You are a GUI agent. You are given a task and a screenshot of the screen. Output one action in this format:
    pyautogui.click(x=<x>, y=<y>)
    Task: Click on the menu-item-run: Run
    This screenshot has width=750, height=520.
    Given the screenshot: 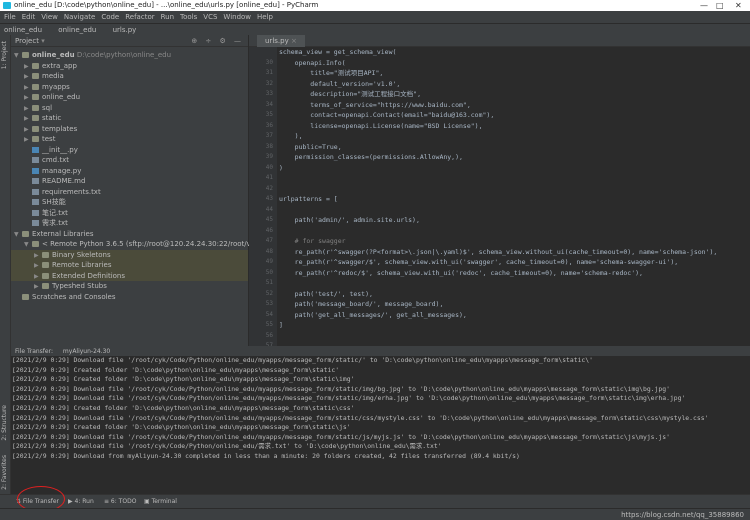 What is the action you would take?
    pyautogui.click(x=167, y=17)
    